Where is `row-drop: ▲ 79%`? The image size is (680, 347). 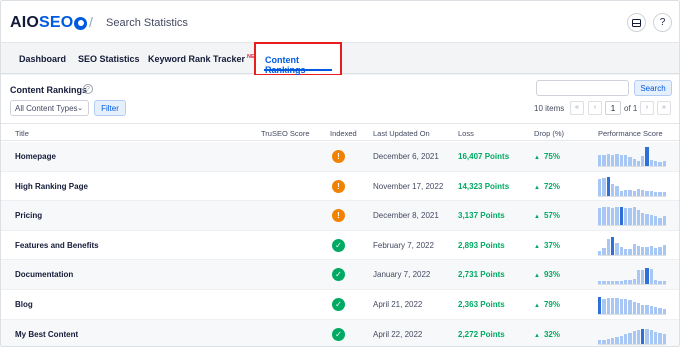 row-drop: ▲ 79% is located at coordinates (547, 304).